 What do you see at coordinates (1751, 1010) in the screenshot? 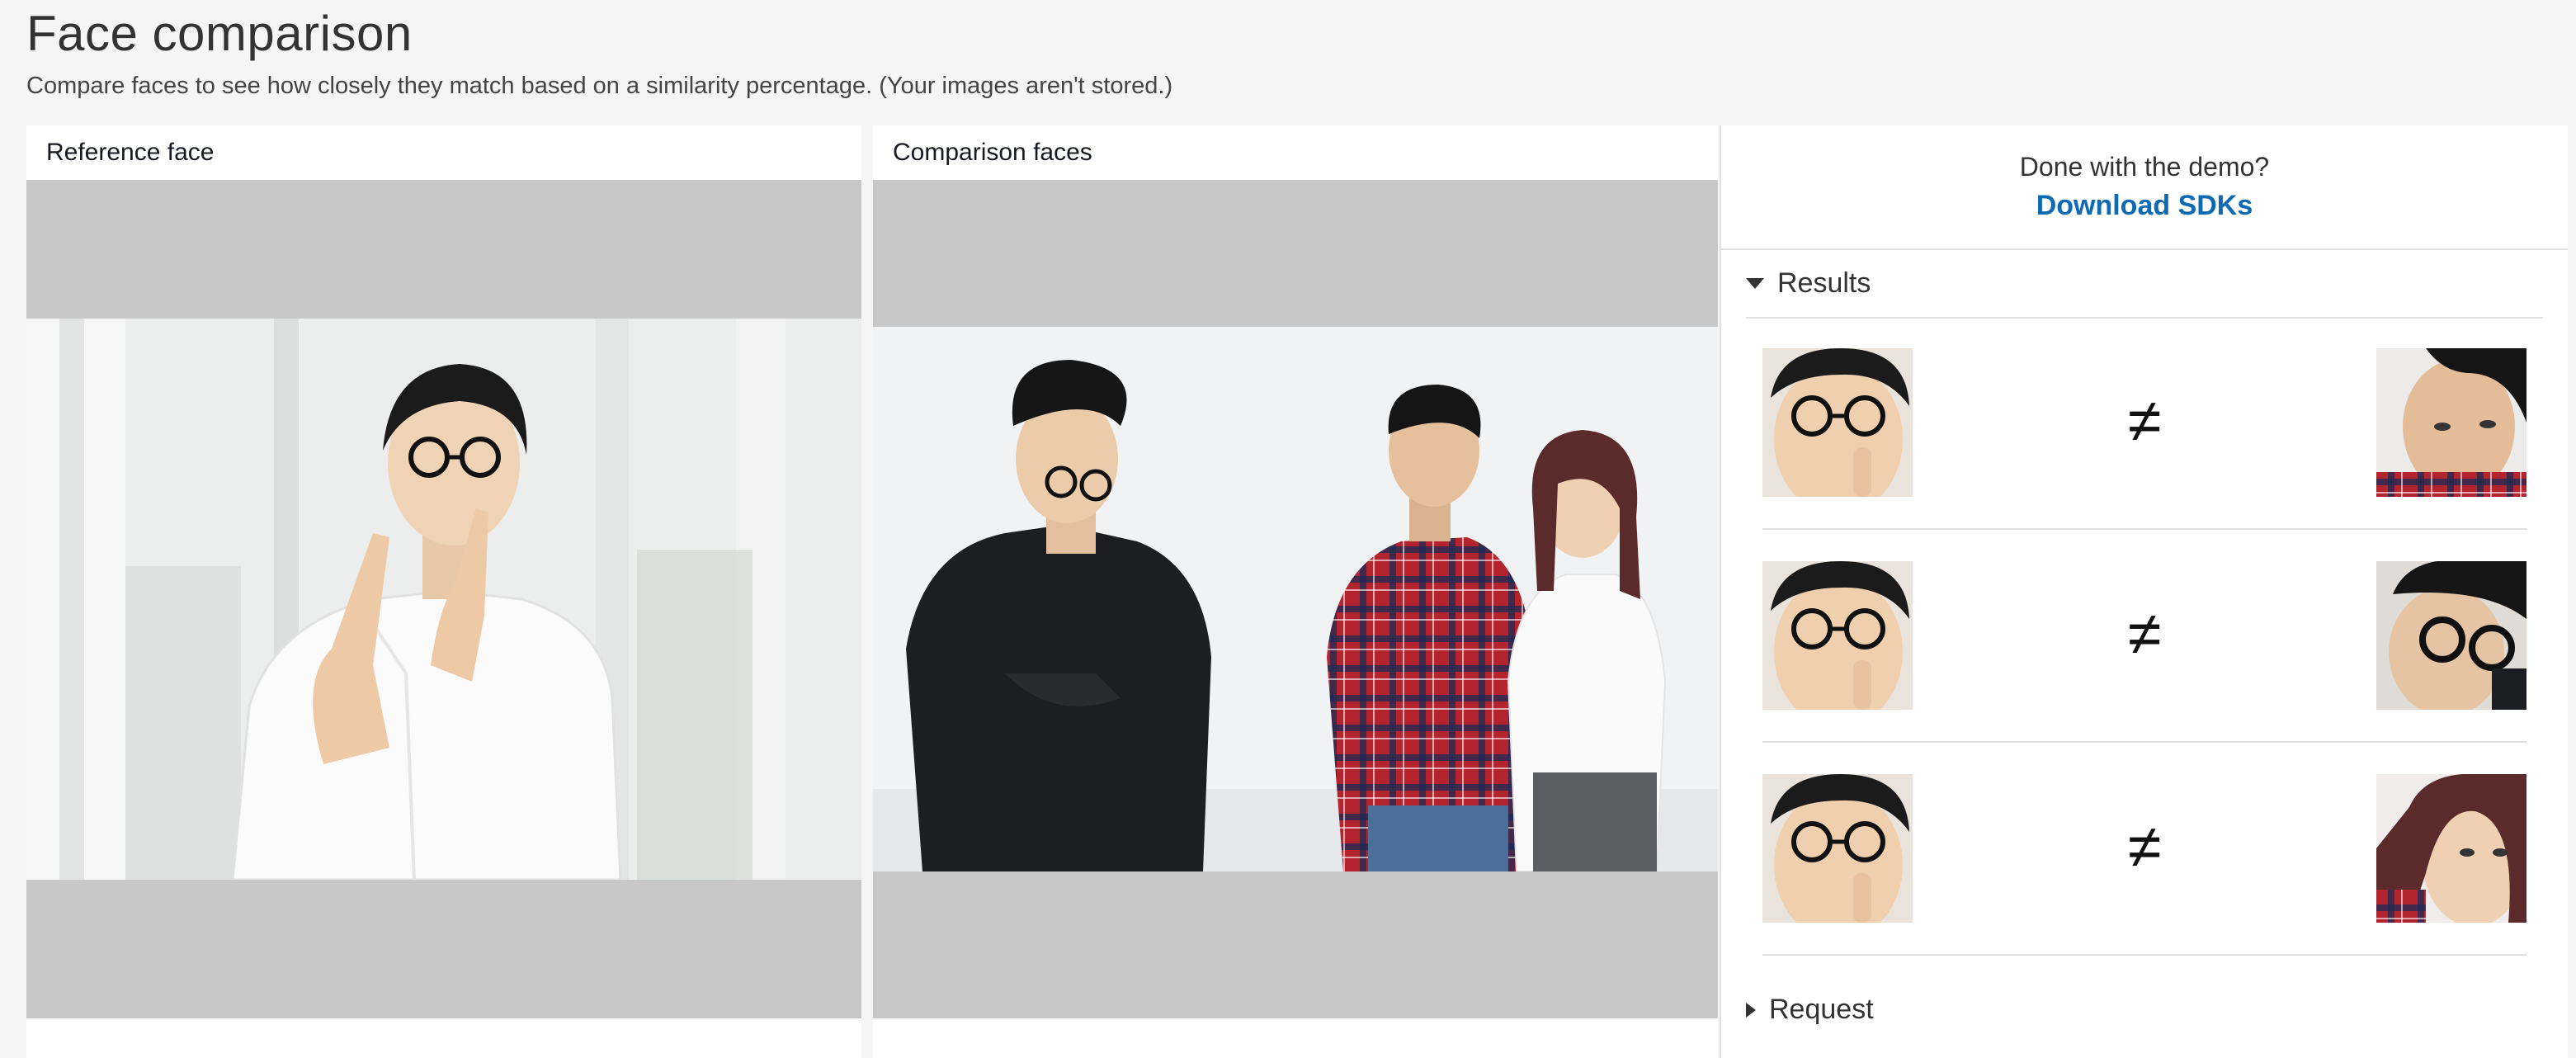
I see `caret-right-icon` at bounding box center [1751, 1010].